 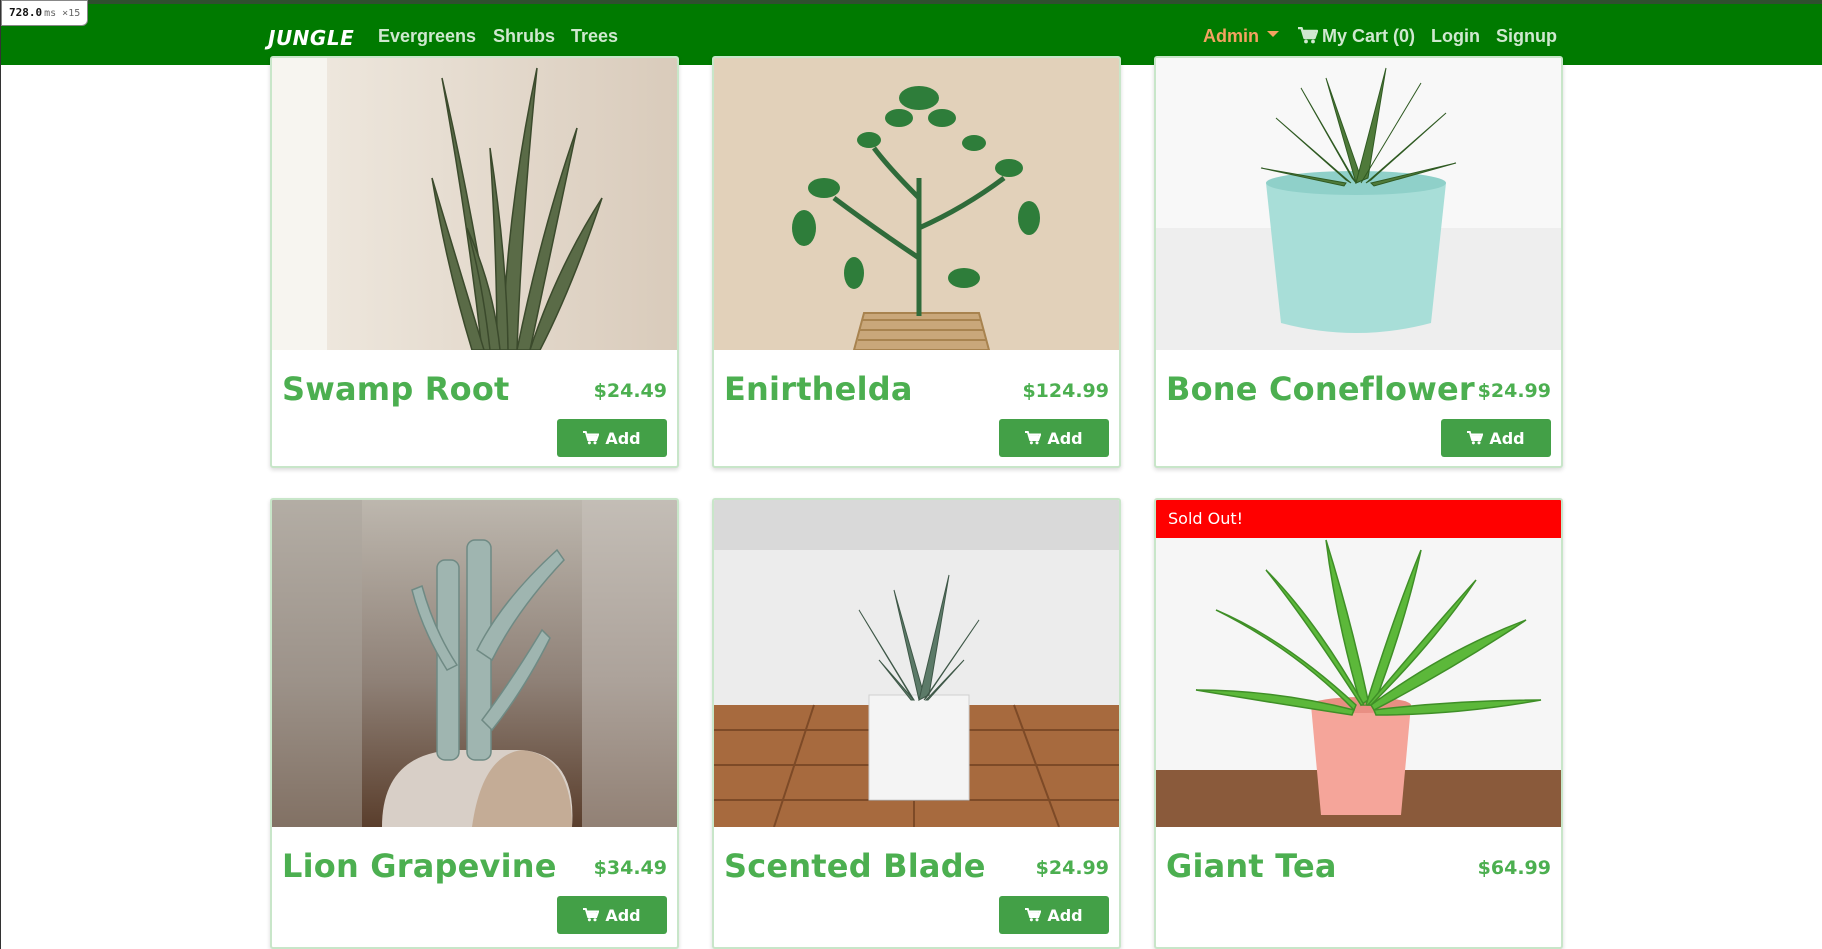 I want to click on nav-shrubs: Shrubs, so click(x=524, y=36).